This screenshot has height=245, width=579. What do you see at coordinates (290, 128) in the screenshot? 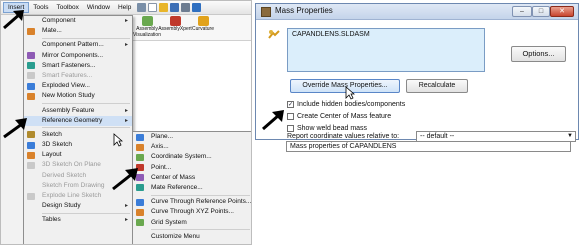
I see `show-weld-bead-checkbox` at bounding box center [290, 128].